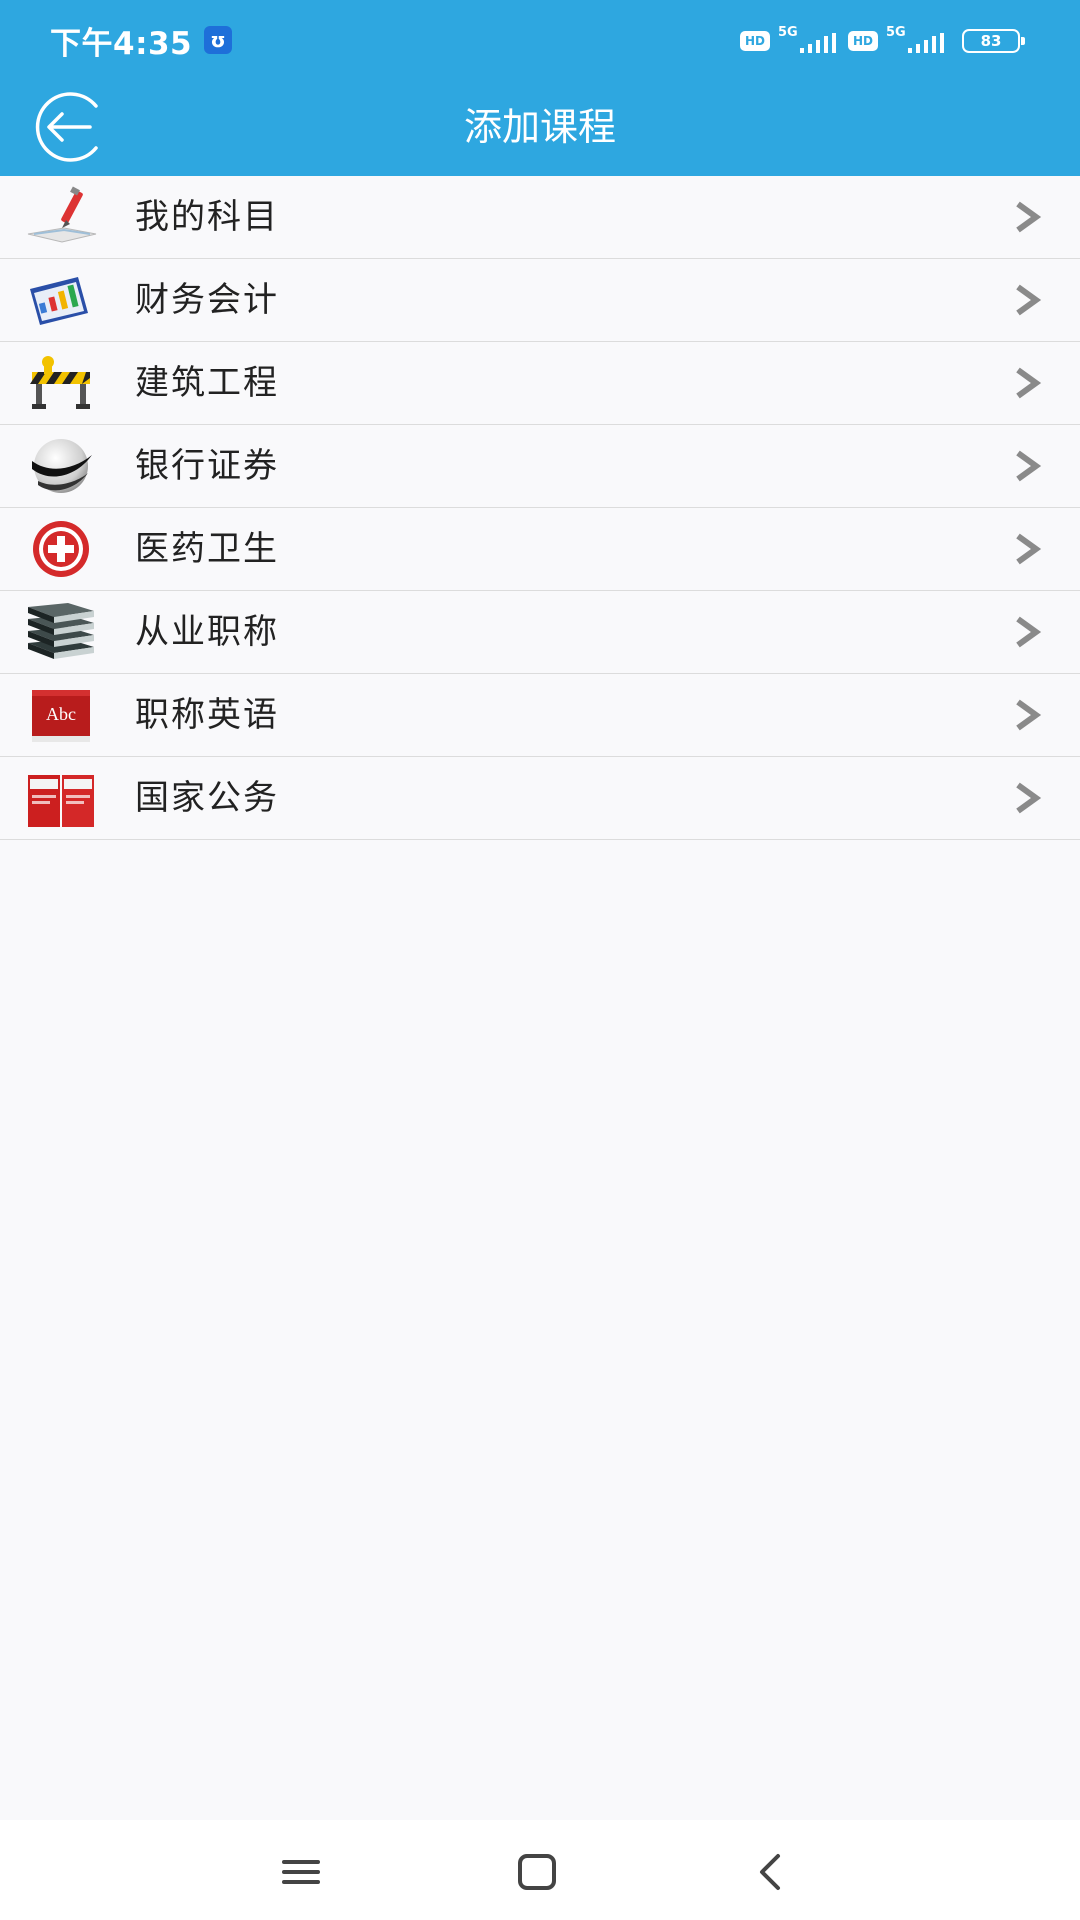  Describe the element at coordinates (540, 383) in the screenshot. I see `list-item-construction-engineering: 建筑工程` at that location.